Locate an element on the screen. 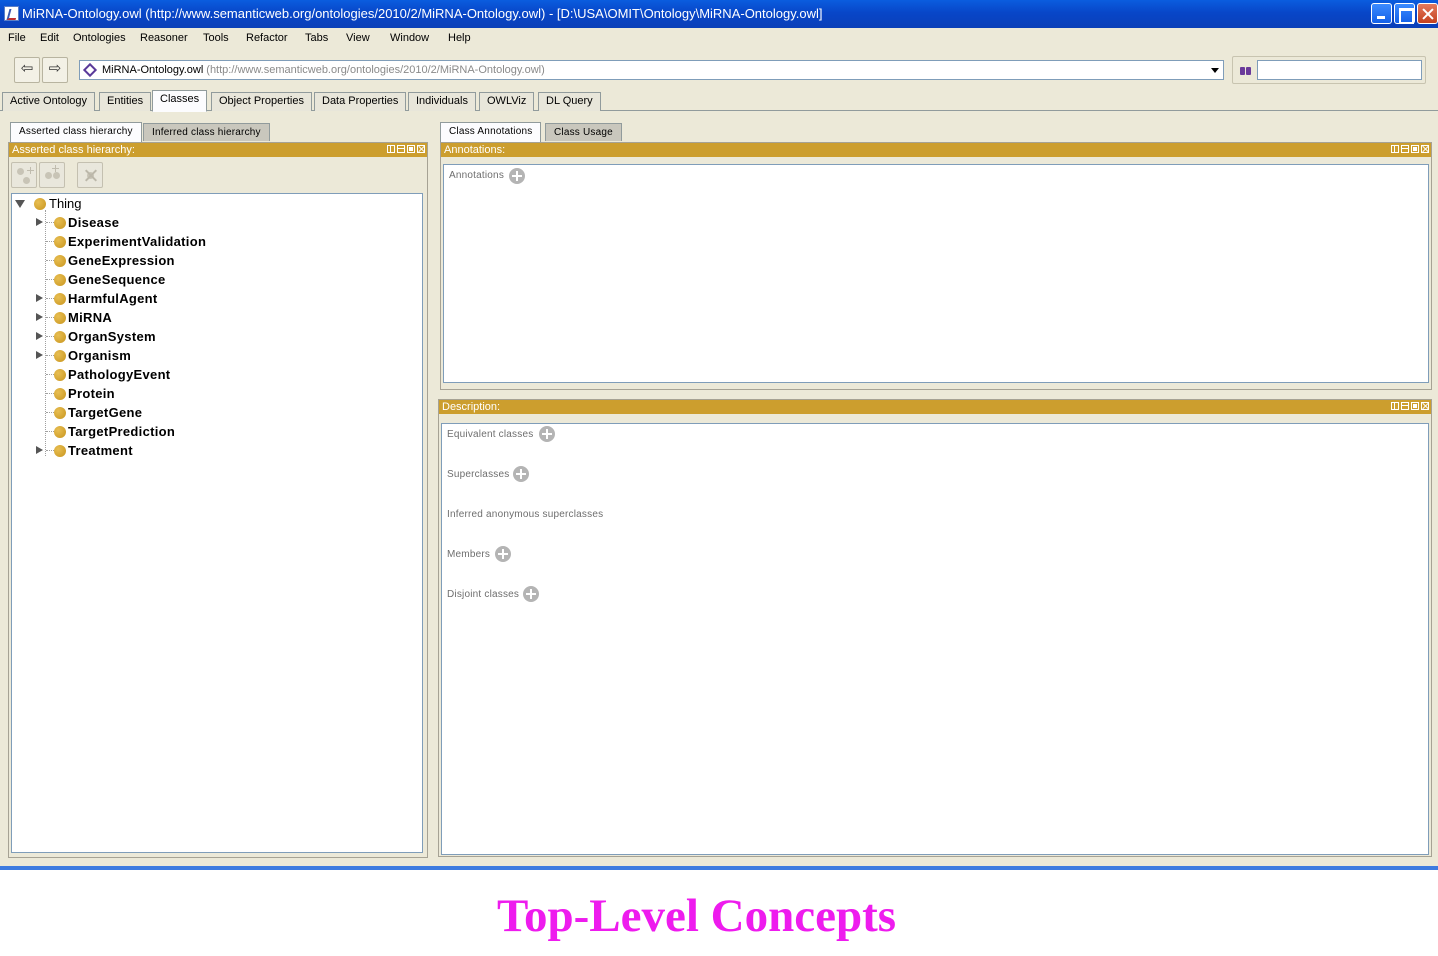 The width and height of the screenshot is (1438, 956). tab-data-properties: Data Properties is located at coordinates (360, 101).